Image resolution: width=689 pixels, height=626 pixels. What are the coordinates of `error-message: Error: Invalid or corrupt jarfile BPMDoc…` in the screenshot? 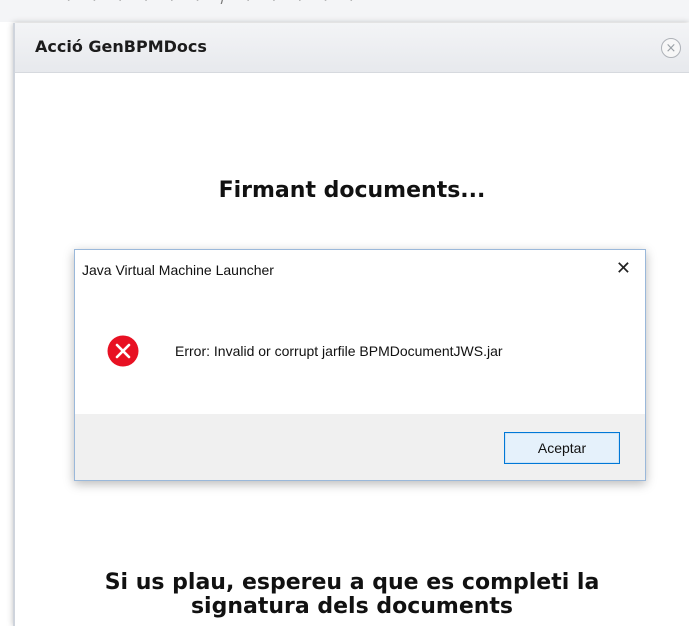 It's located at (339, 351).